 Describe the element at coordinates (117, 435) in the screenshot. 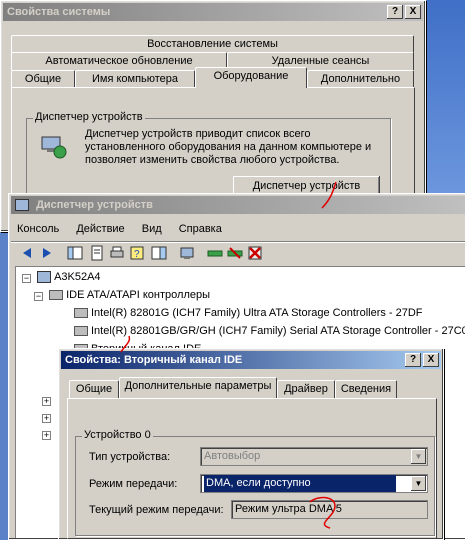

I see `device-0-group-label: Устройство 0` at that location.